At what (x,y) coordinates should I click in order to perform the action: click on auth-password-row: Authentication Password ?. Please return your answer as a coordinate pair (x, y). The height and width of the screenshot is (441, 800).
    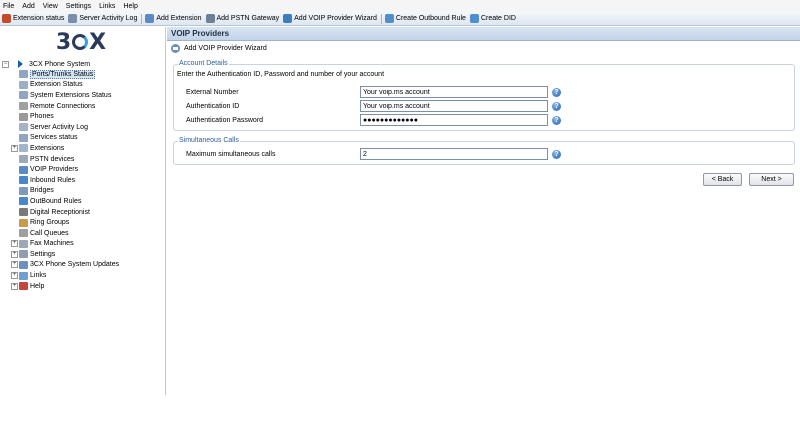
    Looking at the image, I should click on (485, 120).